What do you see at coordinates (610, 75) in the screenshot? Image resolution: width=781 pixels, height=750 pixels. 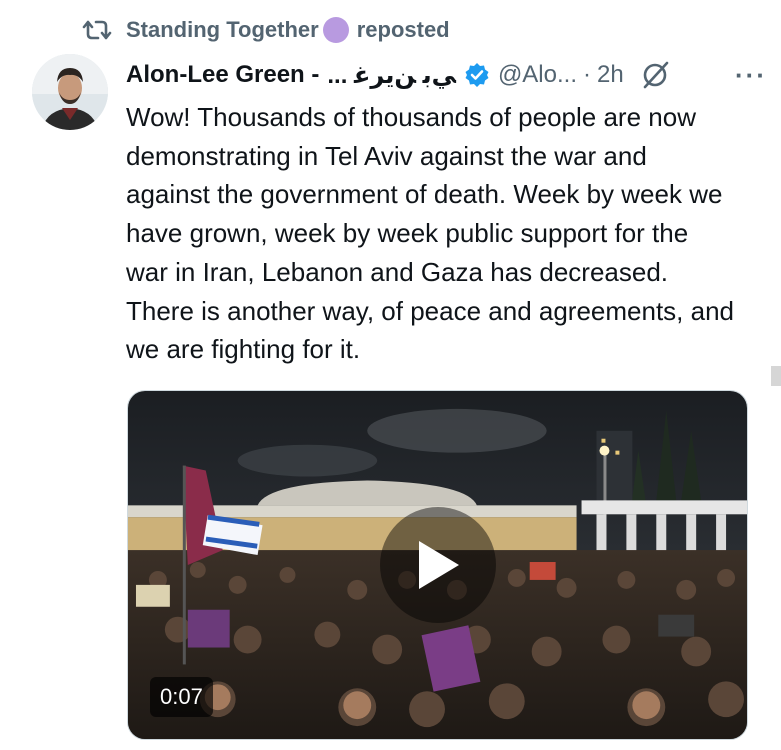 I see `tweet-time: 2h` at bounding box center [610, 75].